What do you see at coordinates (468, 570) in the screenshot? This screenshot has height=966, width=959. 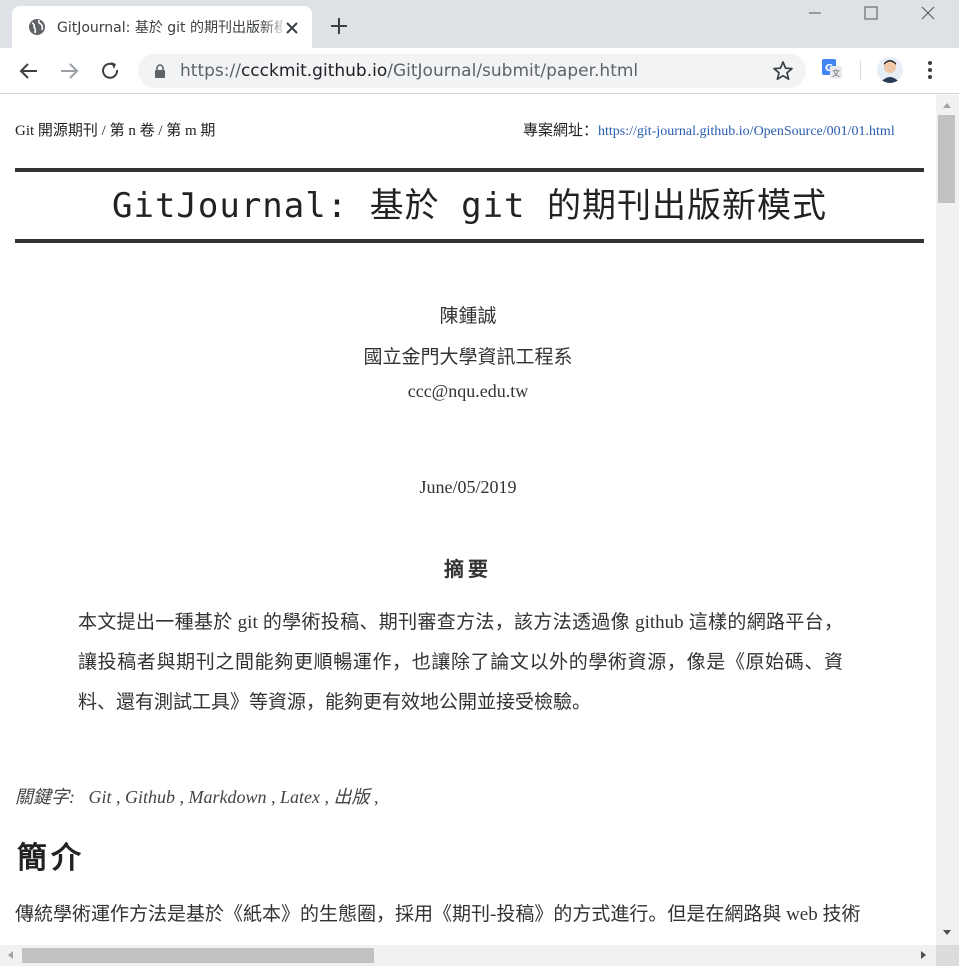 I see `abstract-title: 摘要` at bounding box center [468, 570].